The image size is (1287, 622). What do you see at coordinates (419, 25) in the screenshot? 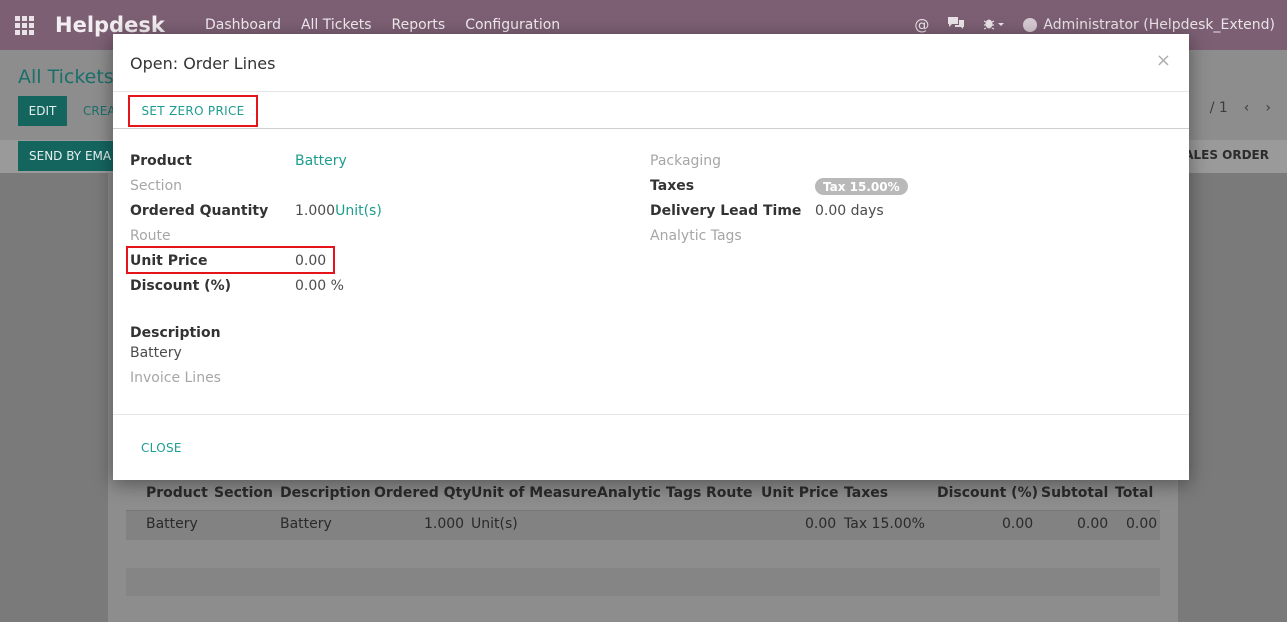
I see `menu-reports: Reports` at bounding box center [419, 25].